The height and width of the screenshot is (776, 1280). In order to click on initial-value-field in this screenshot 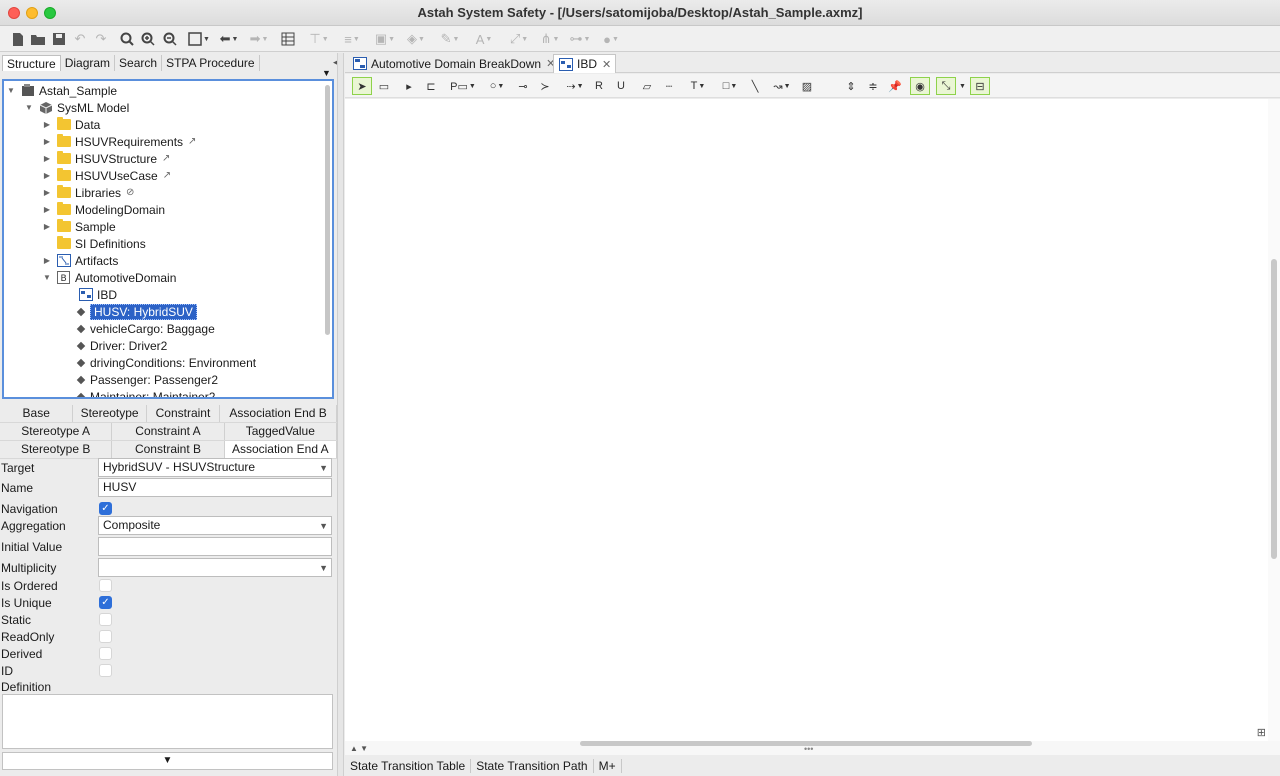, I will do `click(215, 546)`.